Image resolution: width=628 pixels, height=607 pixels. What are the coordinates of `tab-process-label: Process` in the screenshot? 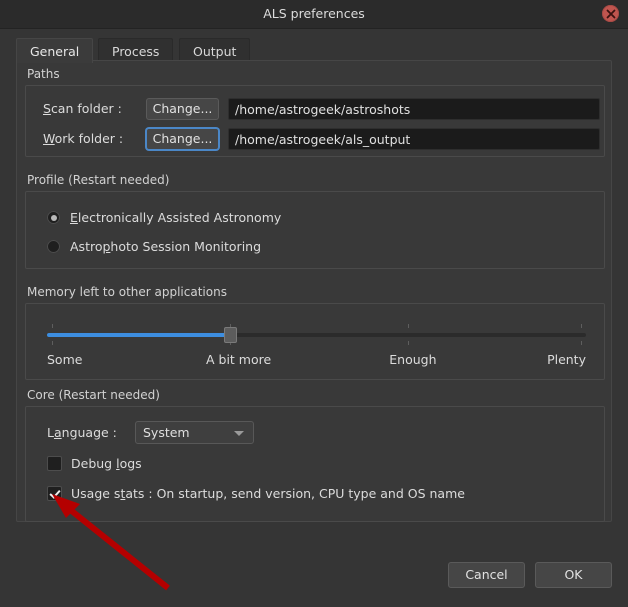 It's located at (136, 51).